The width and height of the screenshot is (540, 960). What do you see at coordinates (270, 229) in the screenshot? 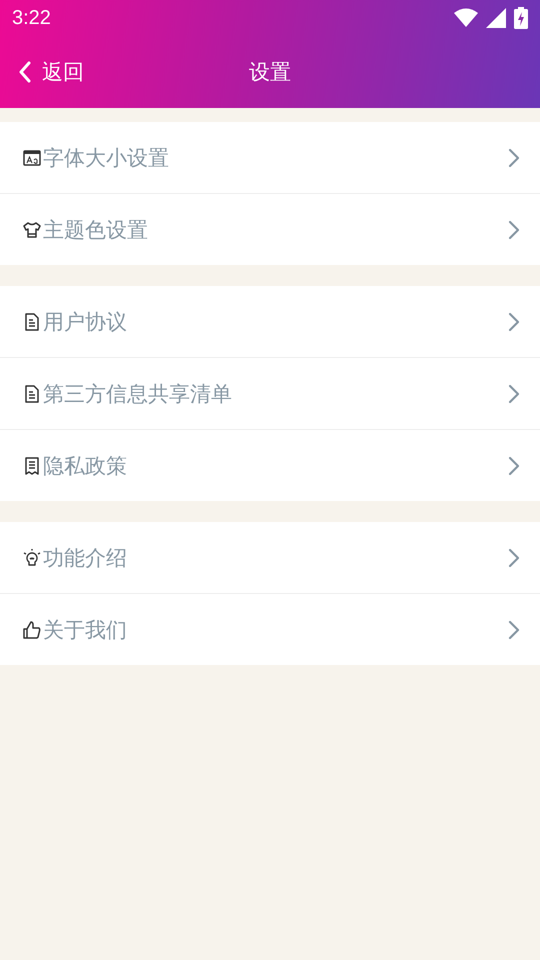
I see `settings-row: 主题色设置` at bounding box center [270, 229].